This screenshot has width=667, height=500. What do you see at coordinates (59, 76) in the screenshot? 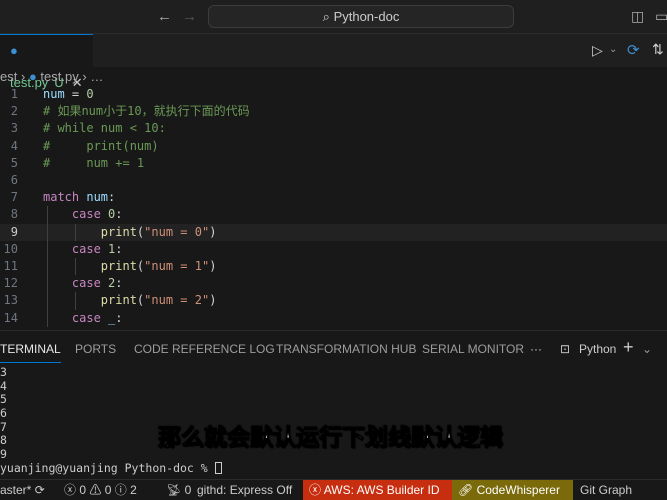
I see `breadcrumb-file: test.py` at bounding box center [59, 76].